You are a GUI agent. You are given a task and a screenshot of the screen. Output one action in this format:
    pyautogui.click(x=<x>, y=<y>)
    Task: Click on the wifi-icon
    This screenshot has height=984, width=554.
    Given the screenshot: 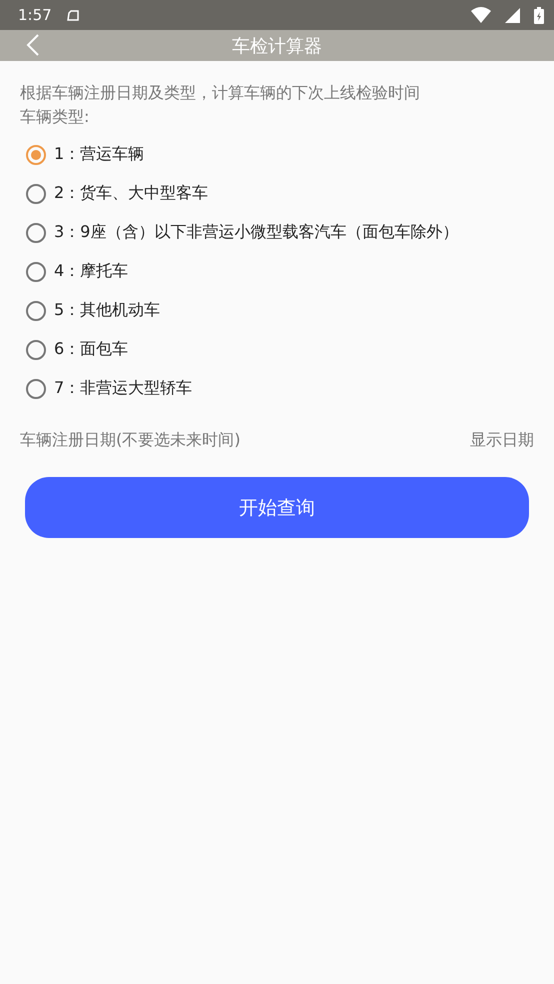 What is the action you would take?
    pyautogui.click(x=481, y=15)
    